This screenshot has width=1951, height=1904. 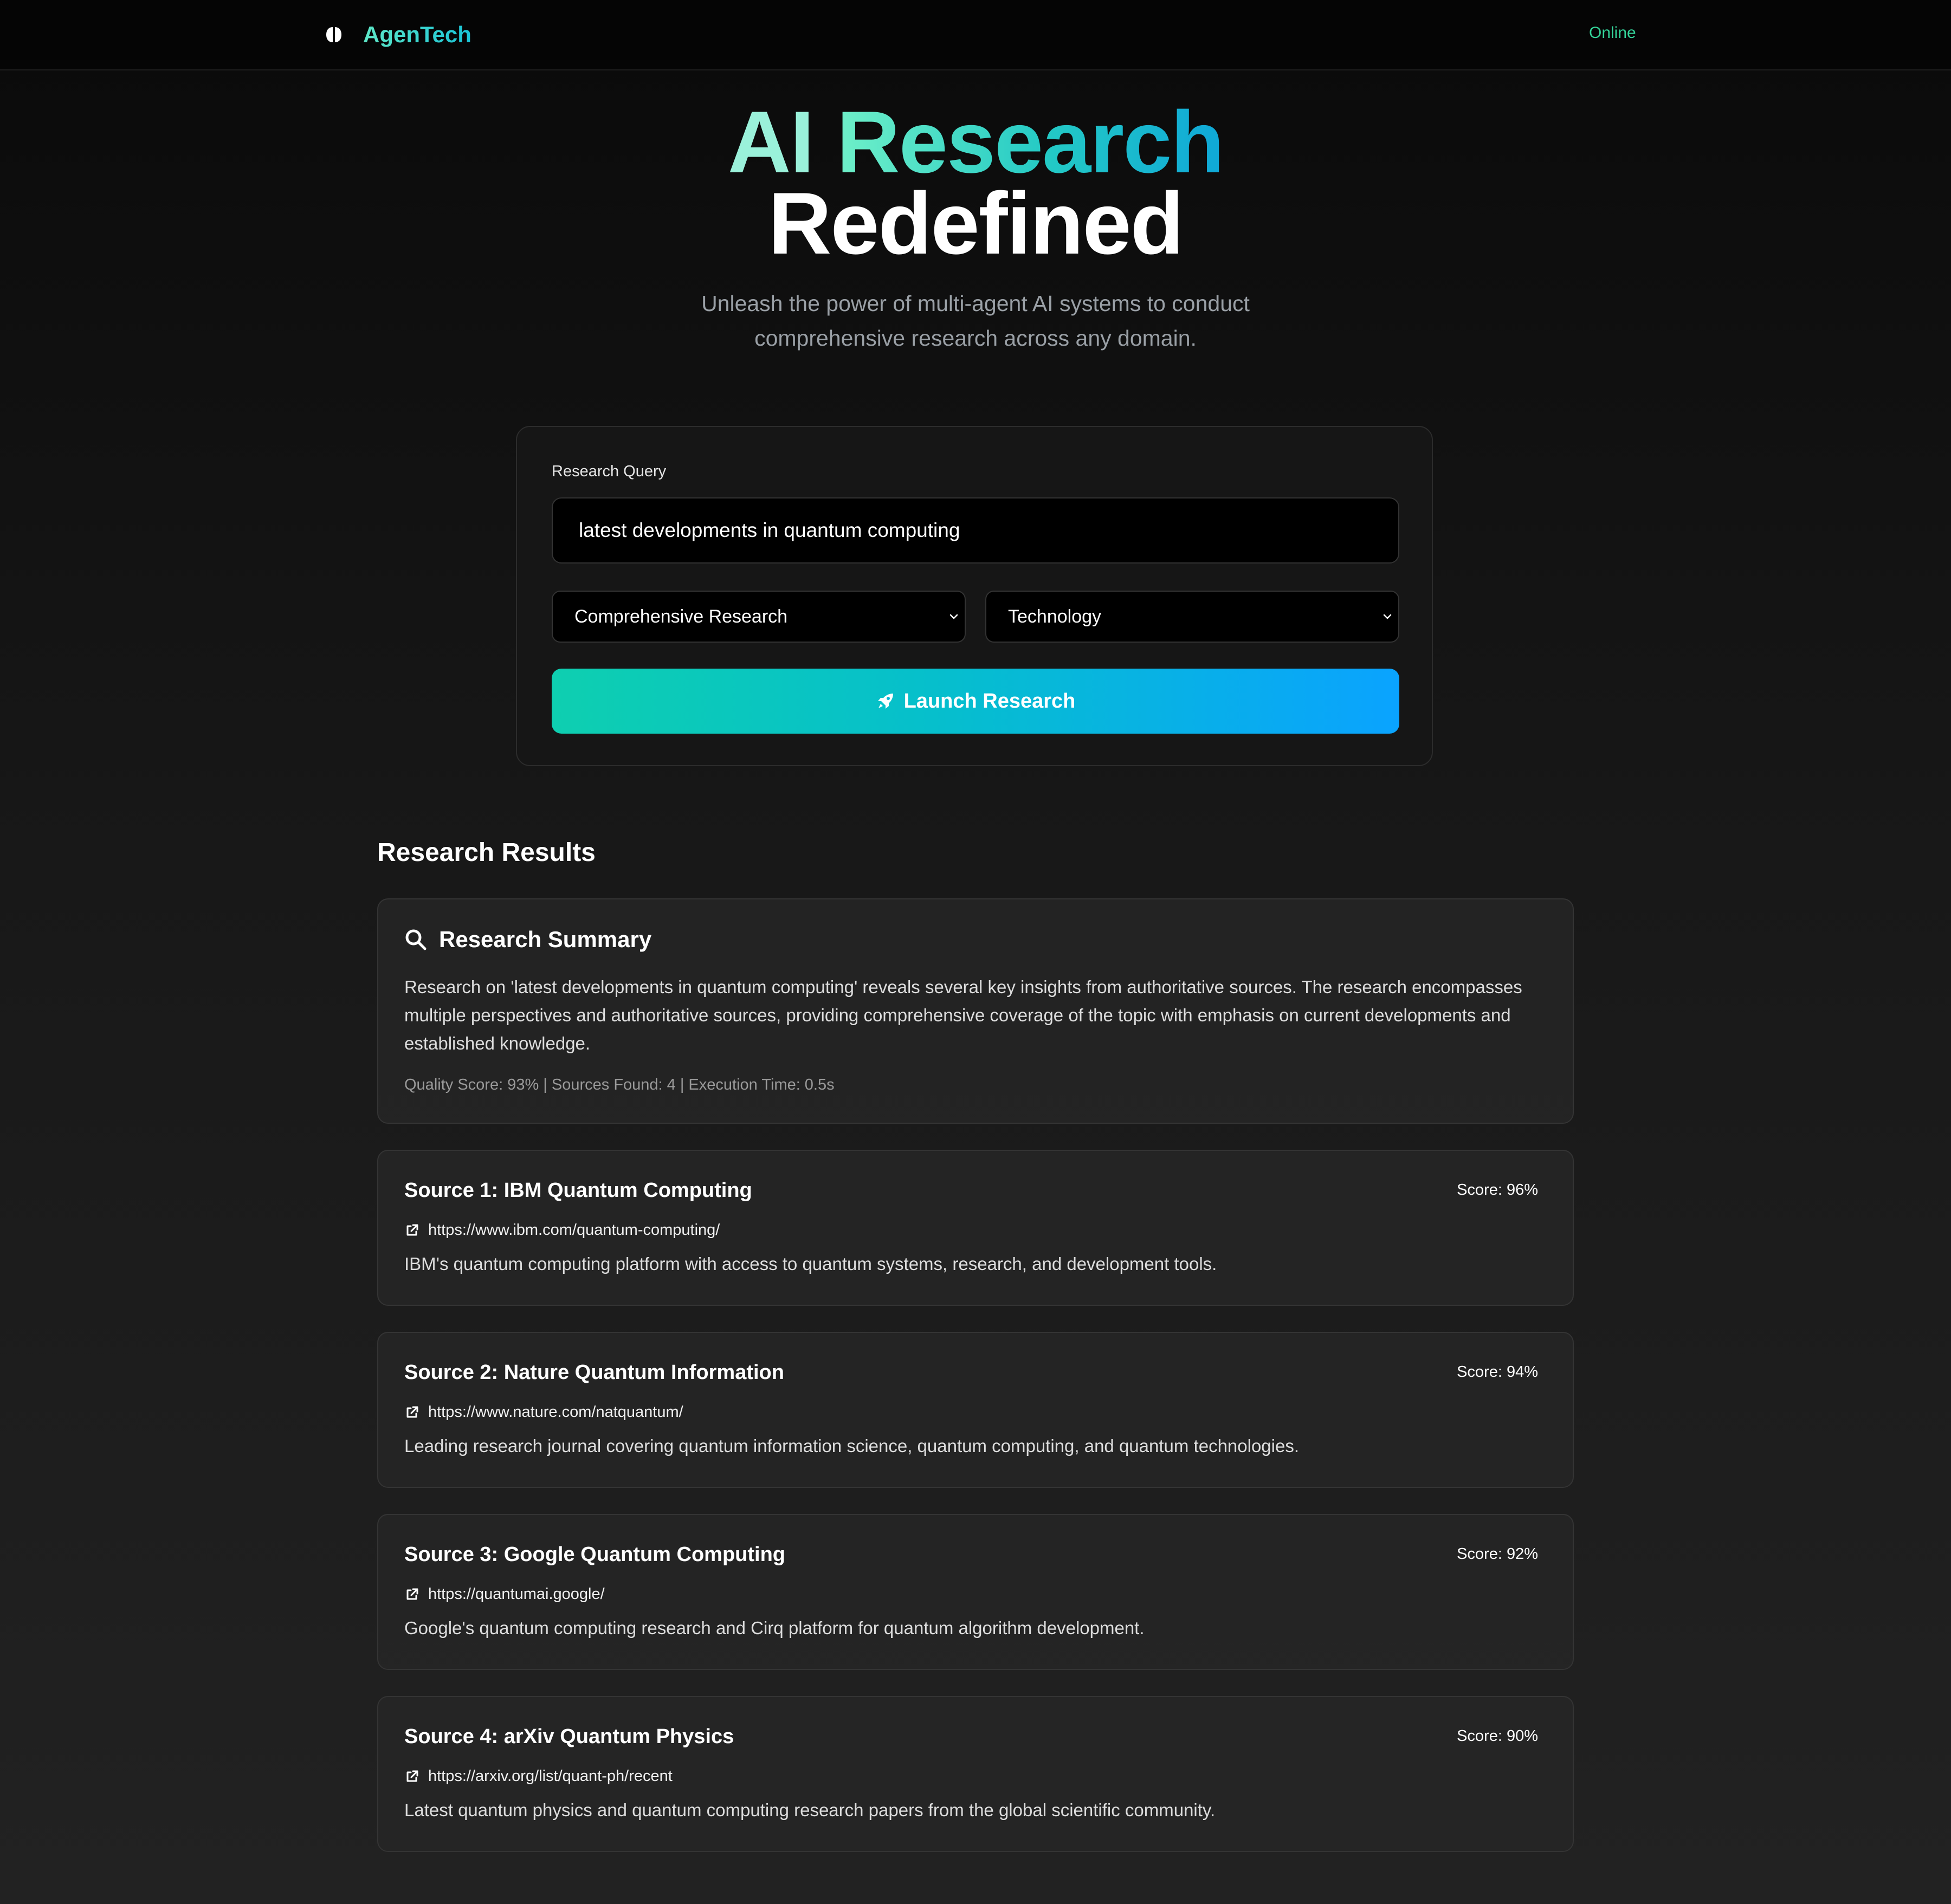 What do you see at coordinates (545, 939) in the screenshot?
I see `summary-title: Research Summary` at bounding box center [545, 939].